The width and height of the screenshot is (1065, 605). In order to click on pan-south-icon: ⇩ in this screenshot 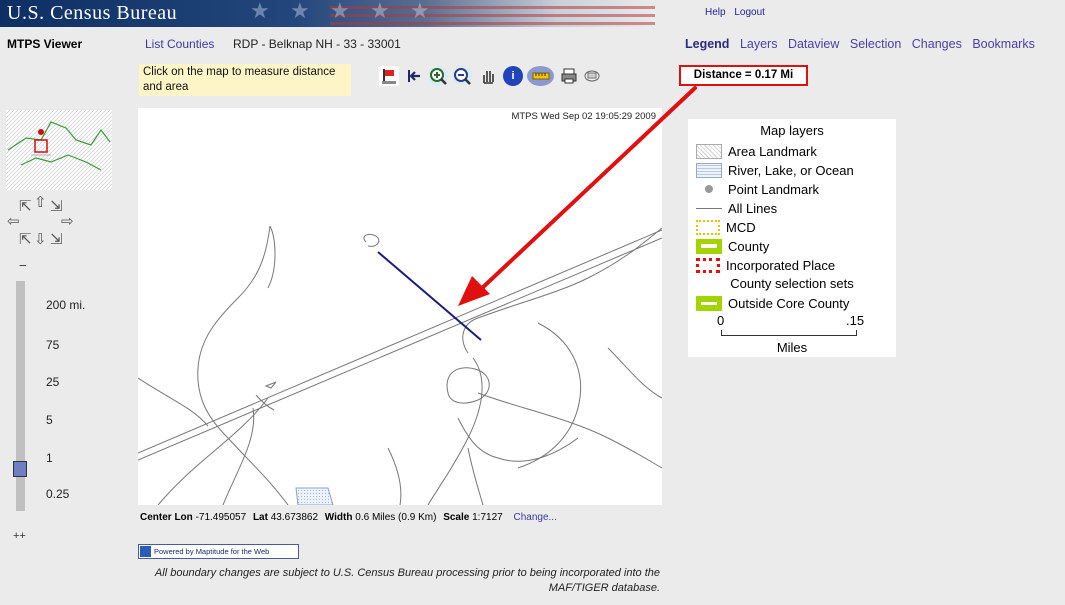, I will do `click(40, 239)`.